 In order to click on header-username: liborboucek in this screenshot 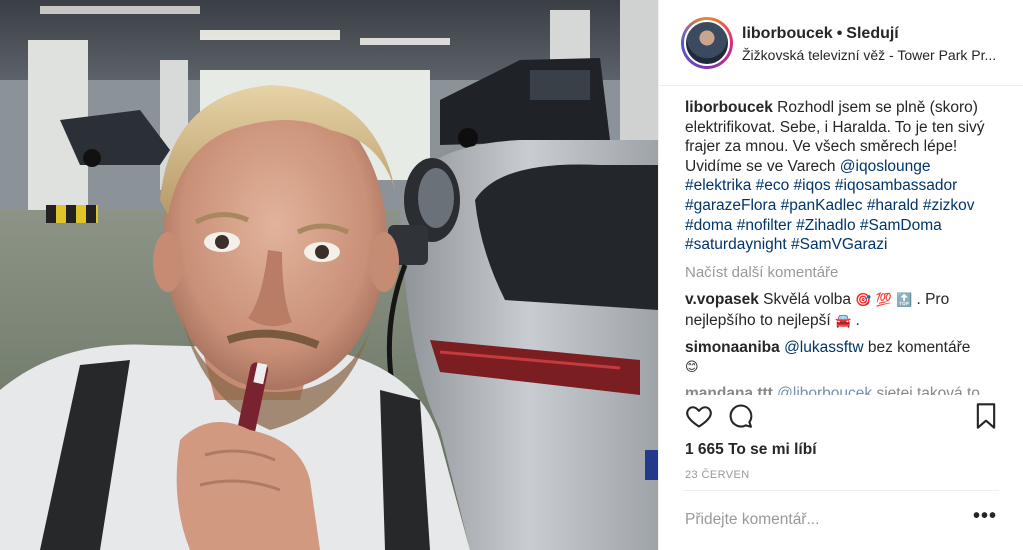, I will do `click(787, 33)`.